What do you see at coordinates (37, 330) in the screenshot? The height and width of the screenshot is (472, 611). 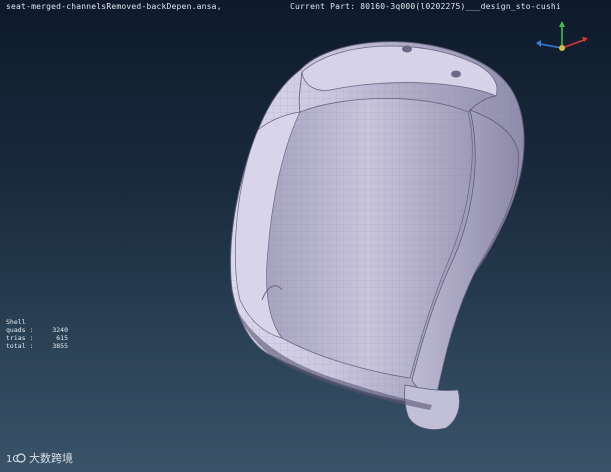 I see `stats-row-quads: quads : 3240` at bounding box center [37, 330].